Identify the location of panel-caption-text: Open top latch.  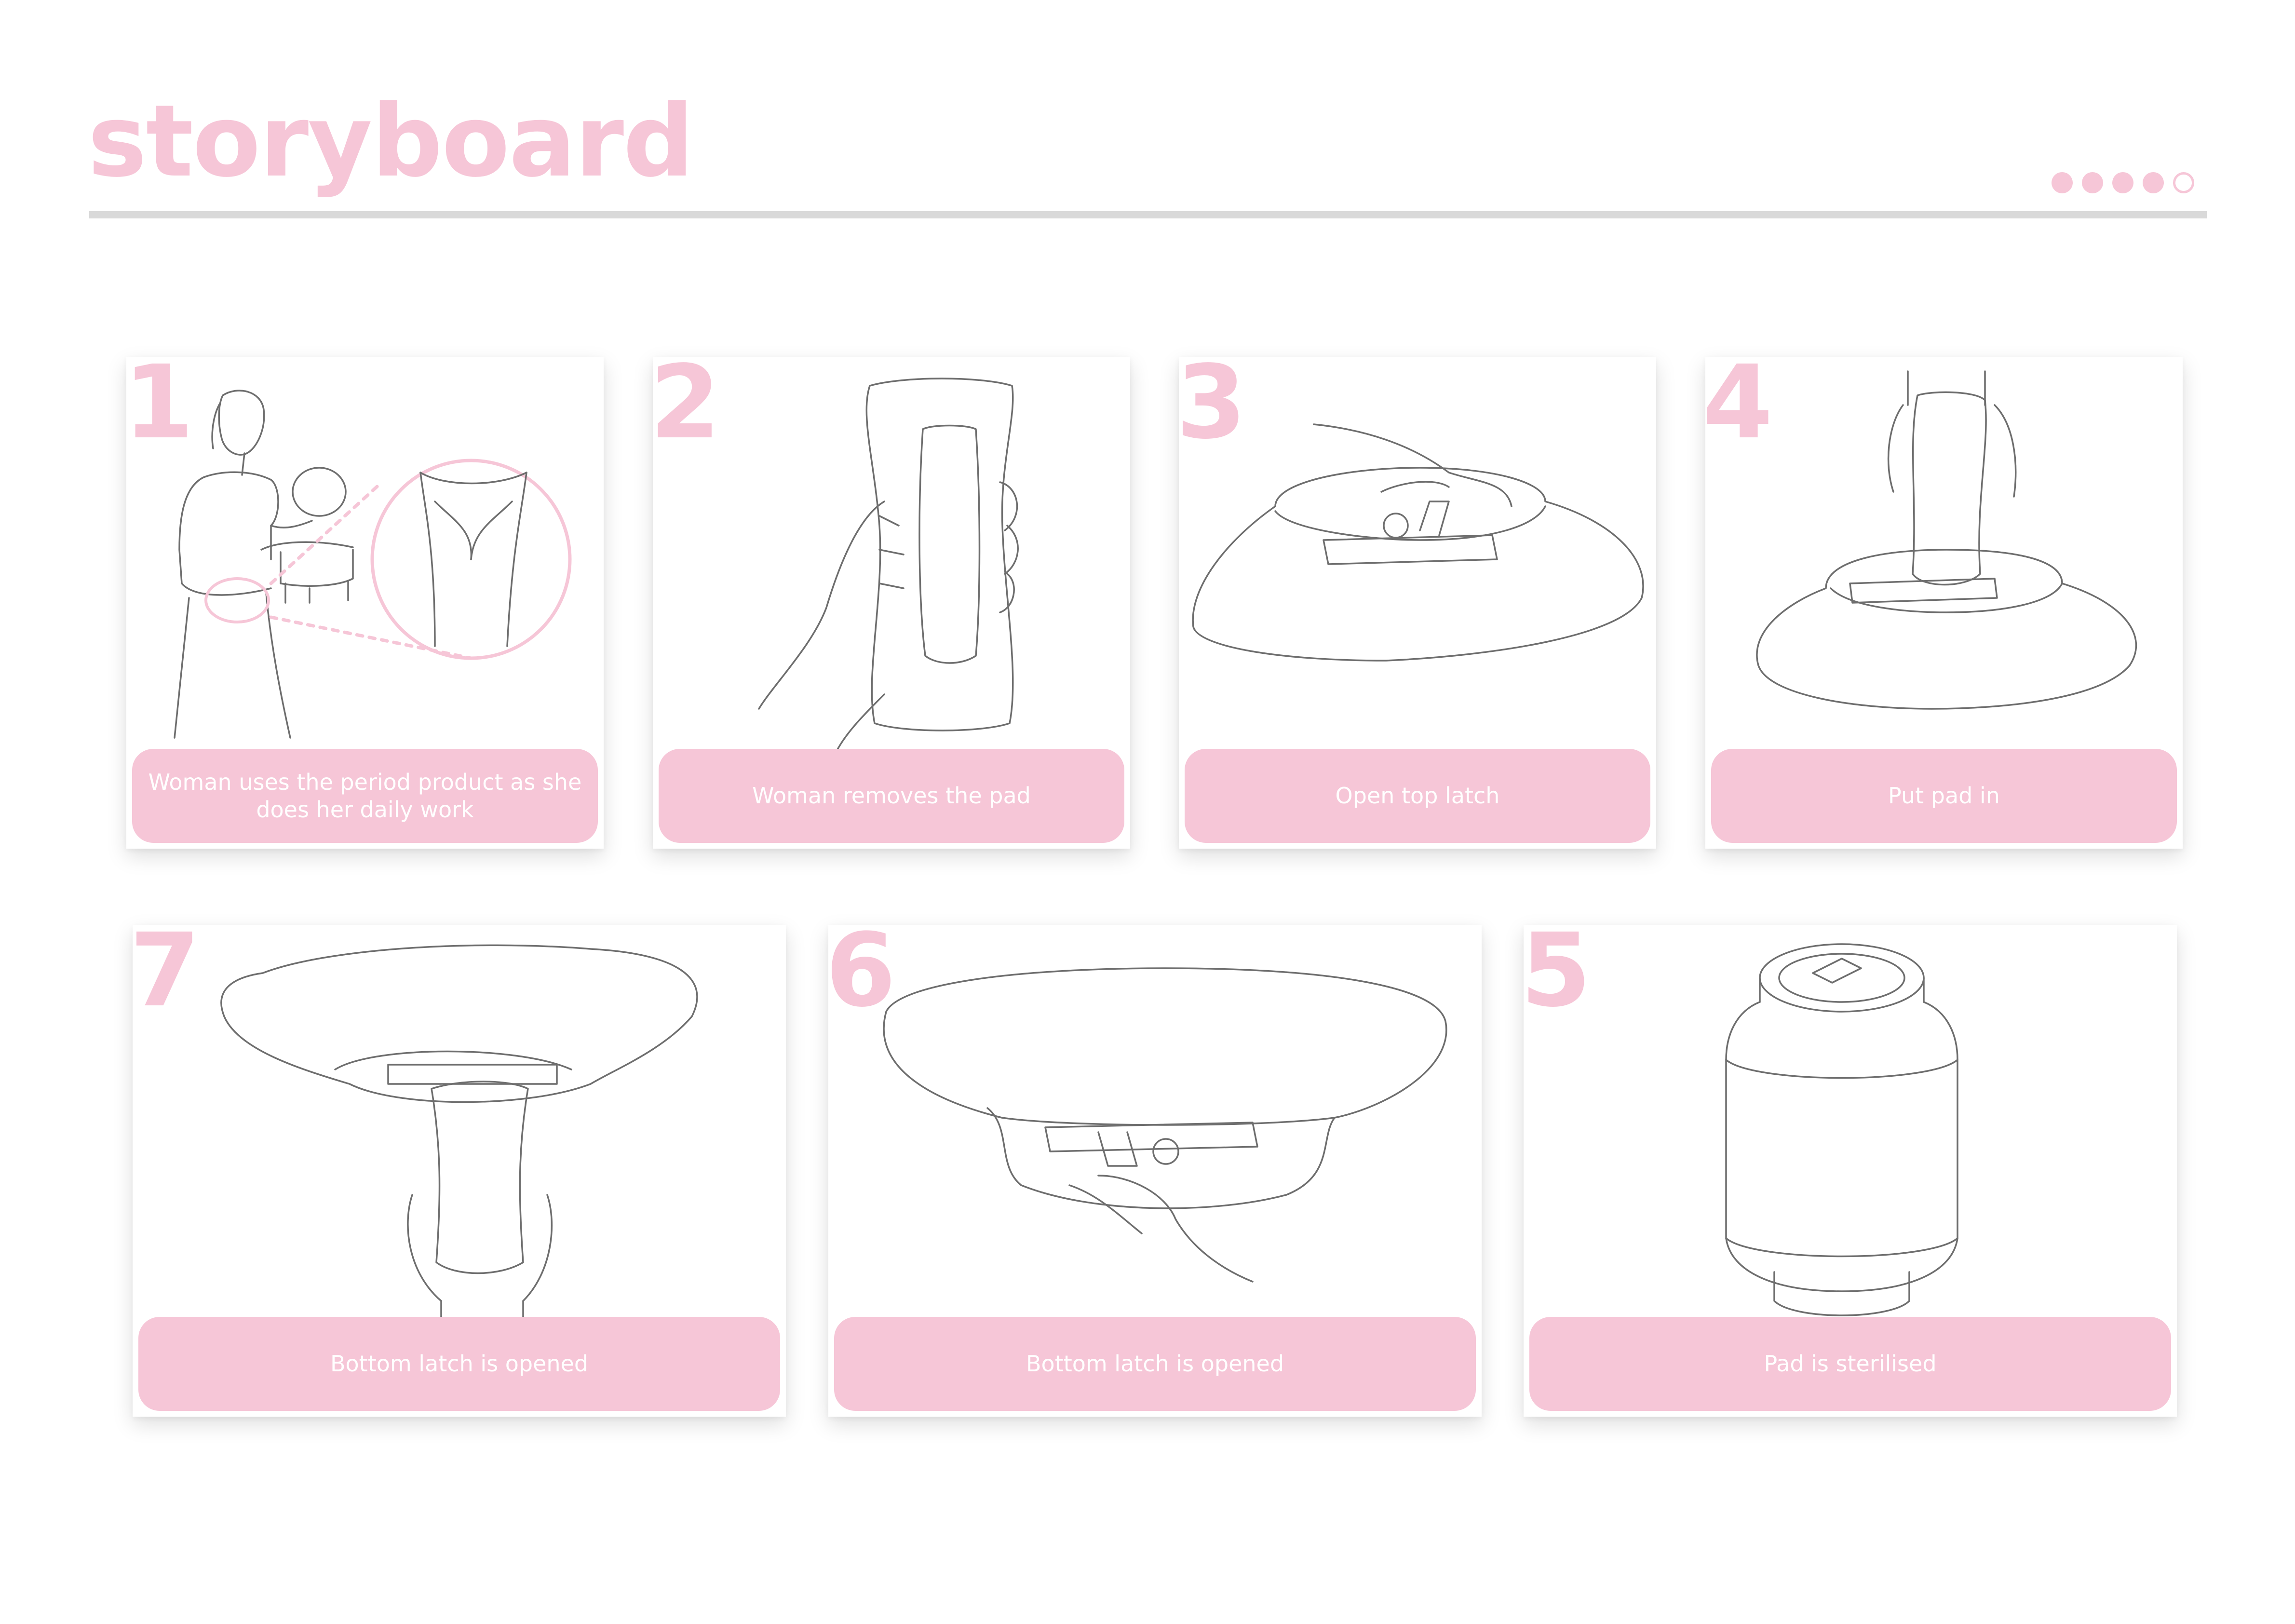
(1417, 796).